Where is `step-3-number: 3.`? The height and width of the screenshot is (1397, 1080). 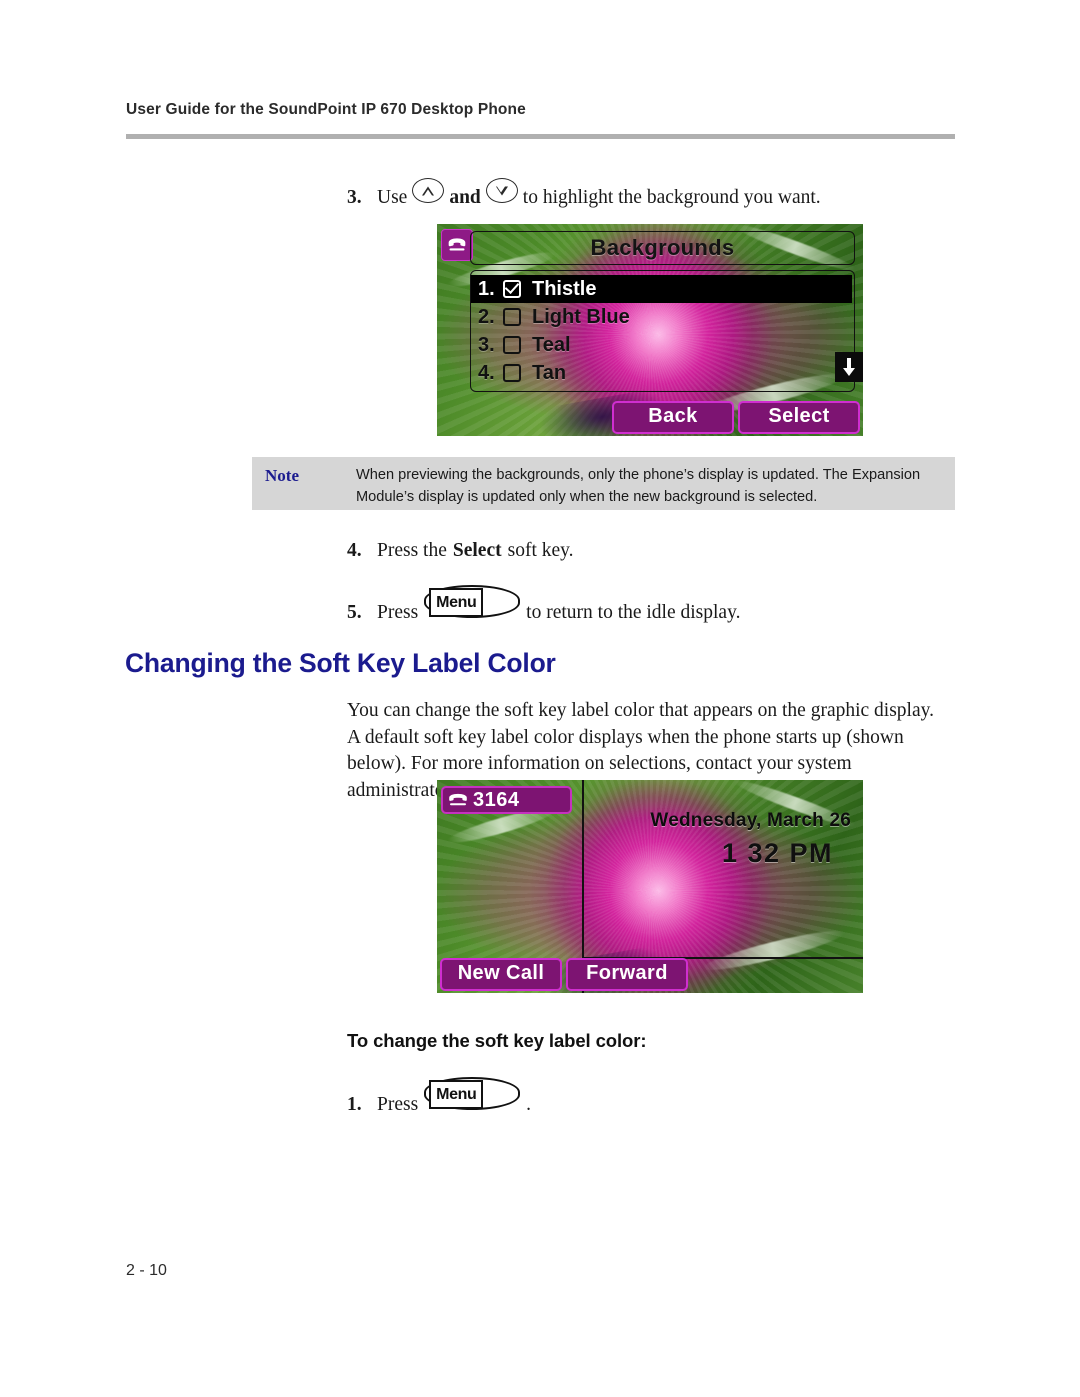 step-3-number: 3. is located at coordinates (354, 197).